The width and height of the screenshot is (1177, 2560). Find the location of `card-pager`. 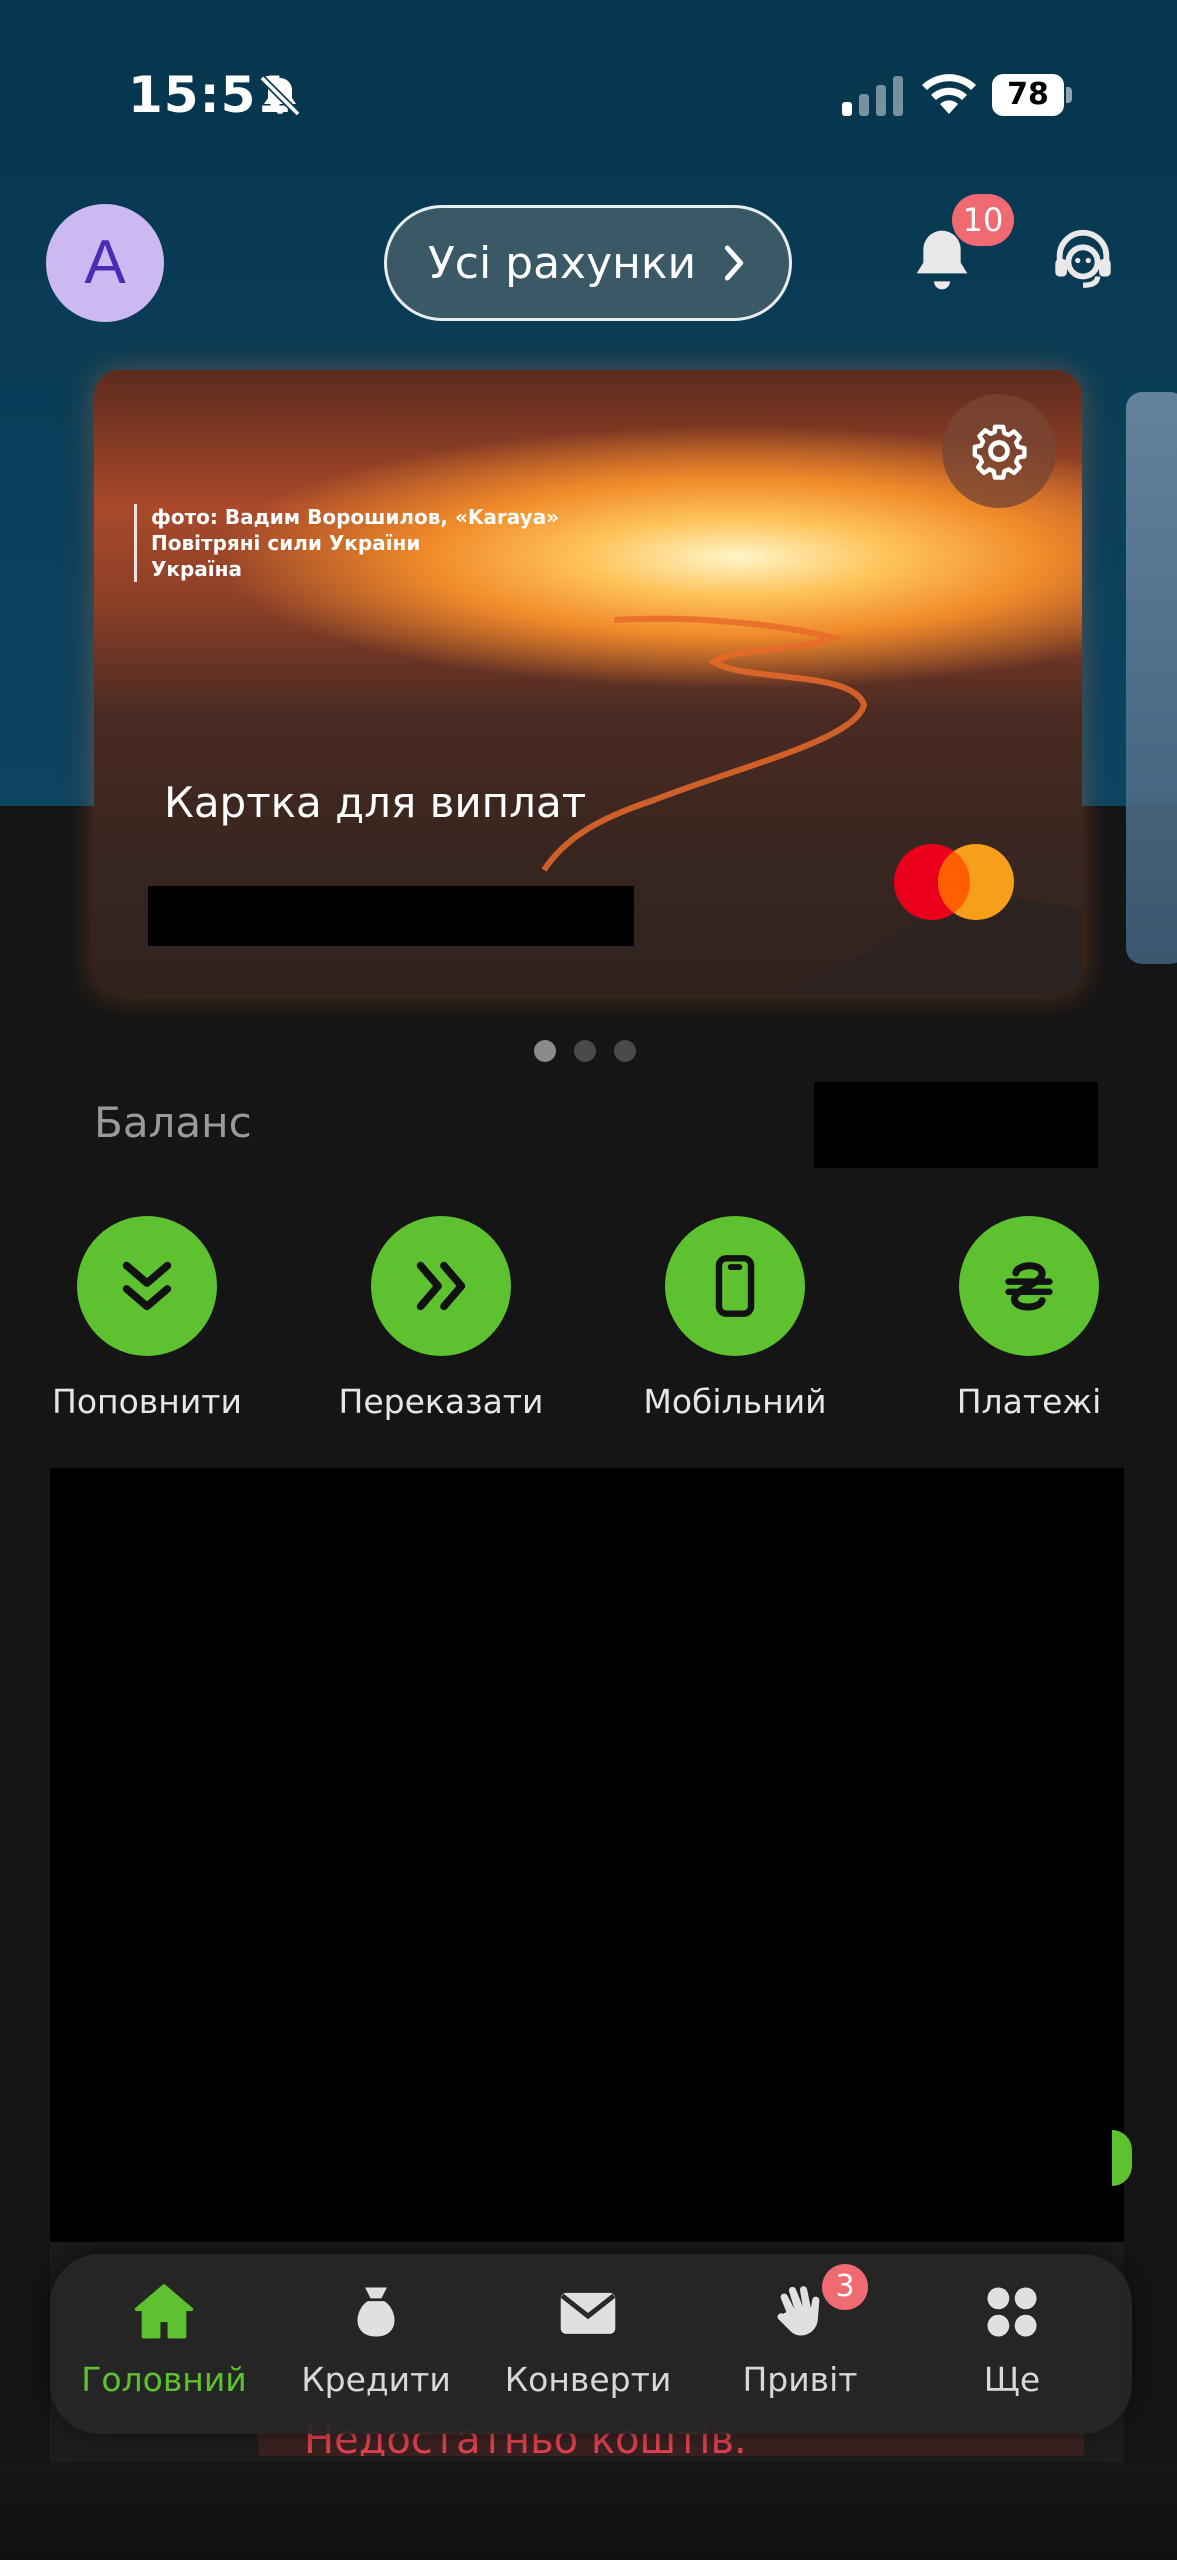

card-pager is located at coordinates (585, 1051).